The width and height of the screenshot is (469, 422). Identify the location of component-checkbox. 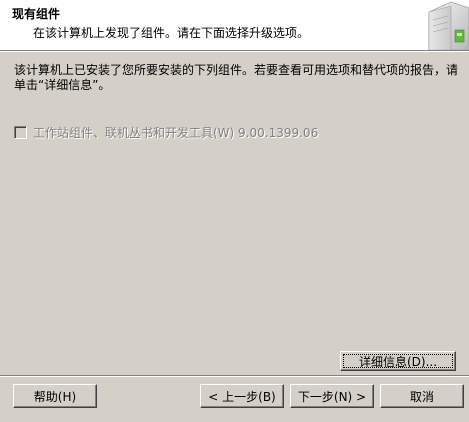
(20, 132).